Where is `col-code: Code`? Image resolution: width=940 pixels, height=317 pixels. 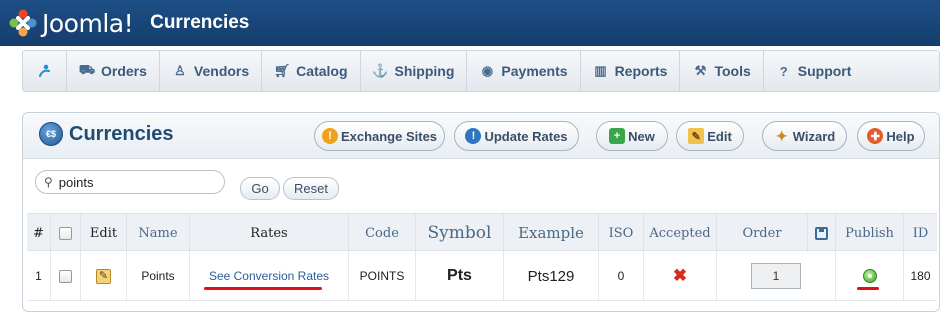 col-code: Code is located at coordinates (381, 233).